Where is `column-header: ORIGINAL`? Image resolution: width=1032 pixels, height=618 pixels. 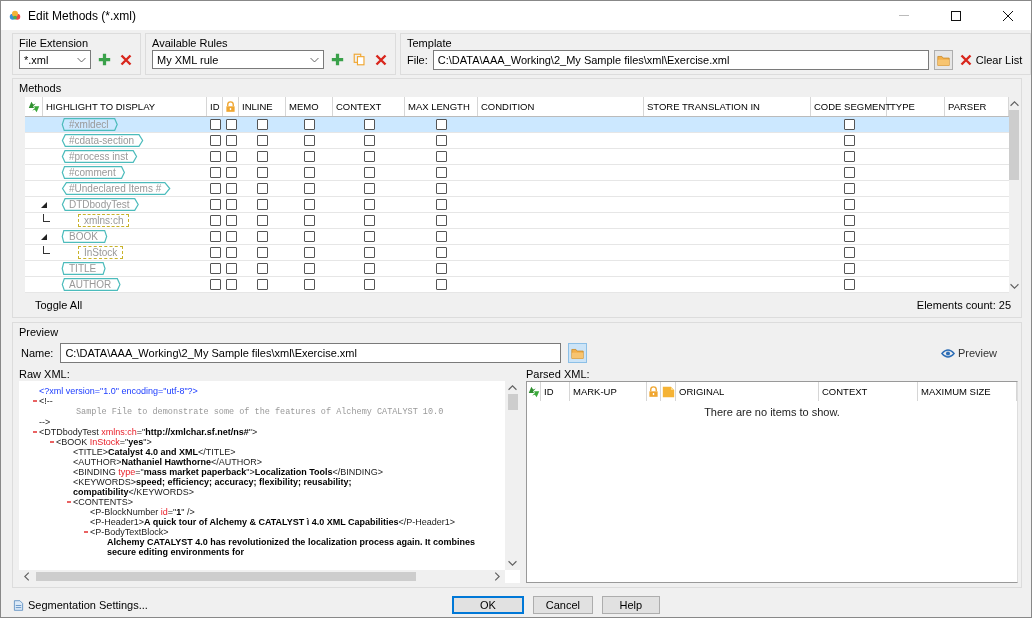
column-header: ORIGINAL is located at coordinates (702, 391).